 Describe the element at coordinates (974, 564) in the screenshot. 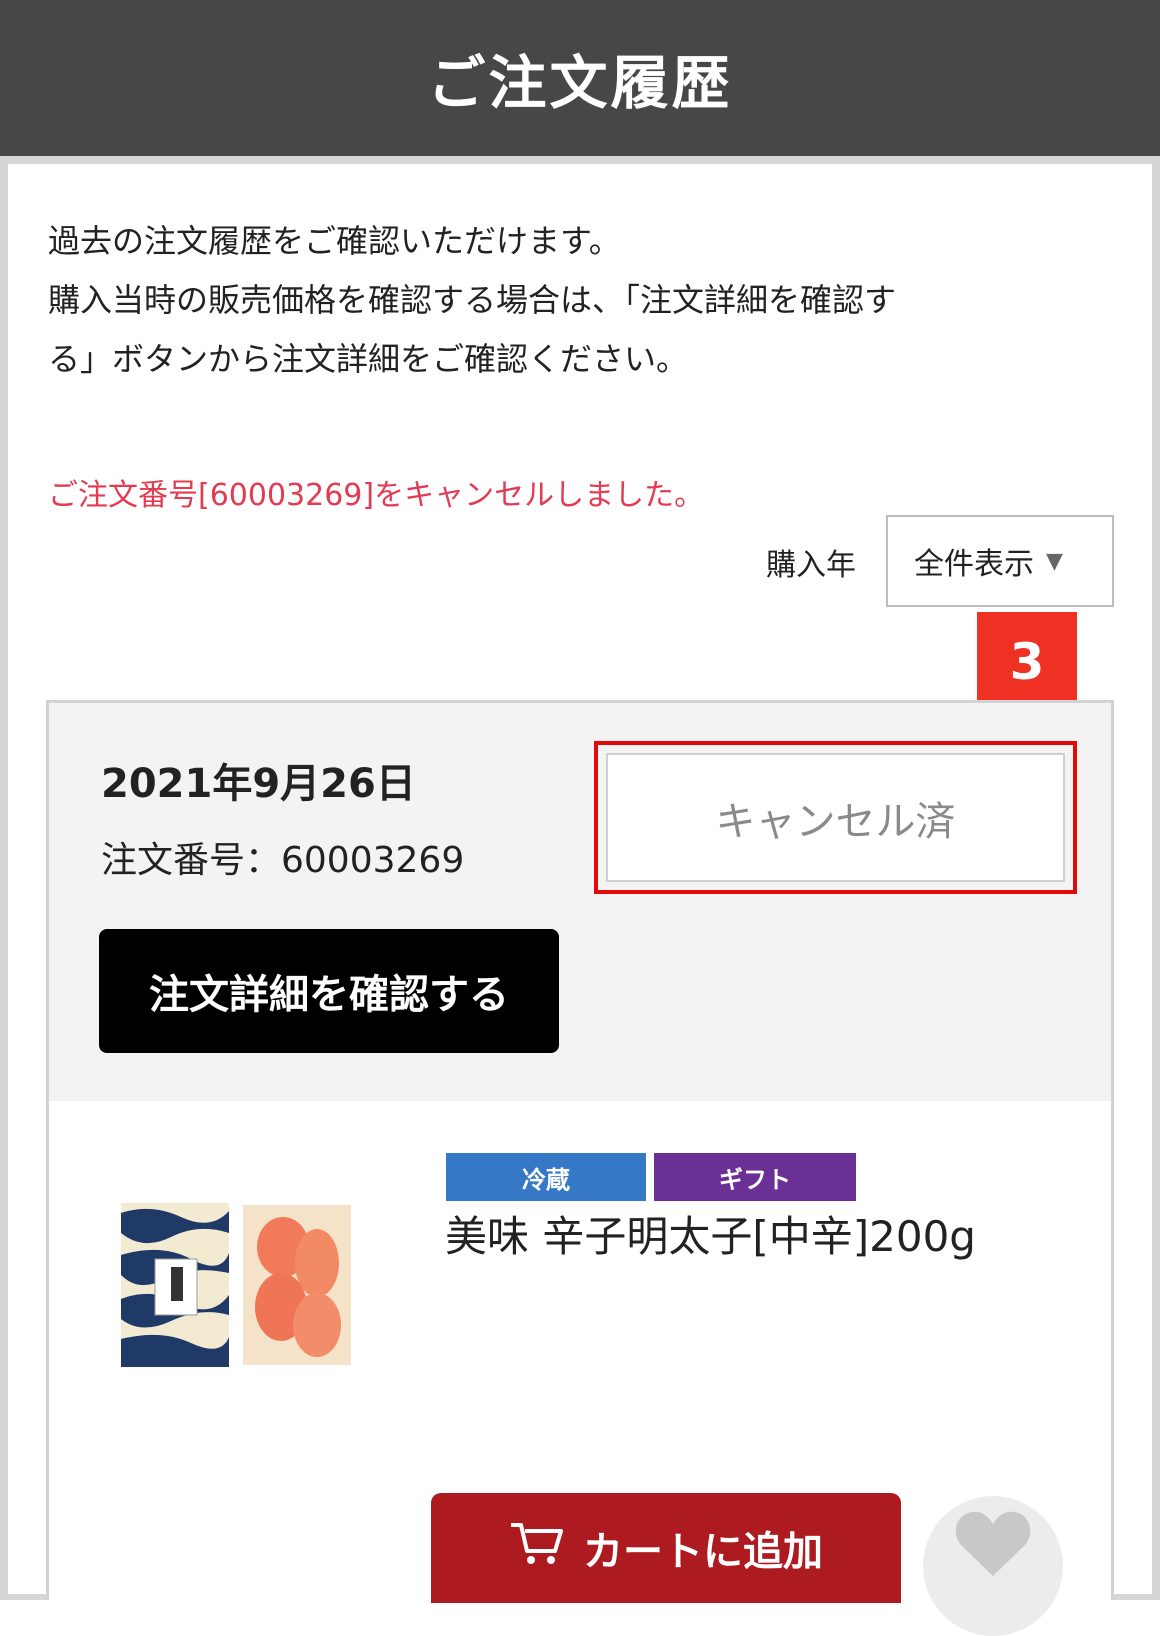

I see `year-filter-value: 全件表示` at that location.